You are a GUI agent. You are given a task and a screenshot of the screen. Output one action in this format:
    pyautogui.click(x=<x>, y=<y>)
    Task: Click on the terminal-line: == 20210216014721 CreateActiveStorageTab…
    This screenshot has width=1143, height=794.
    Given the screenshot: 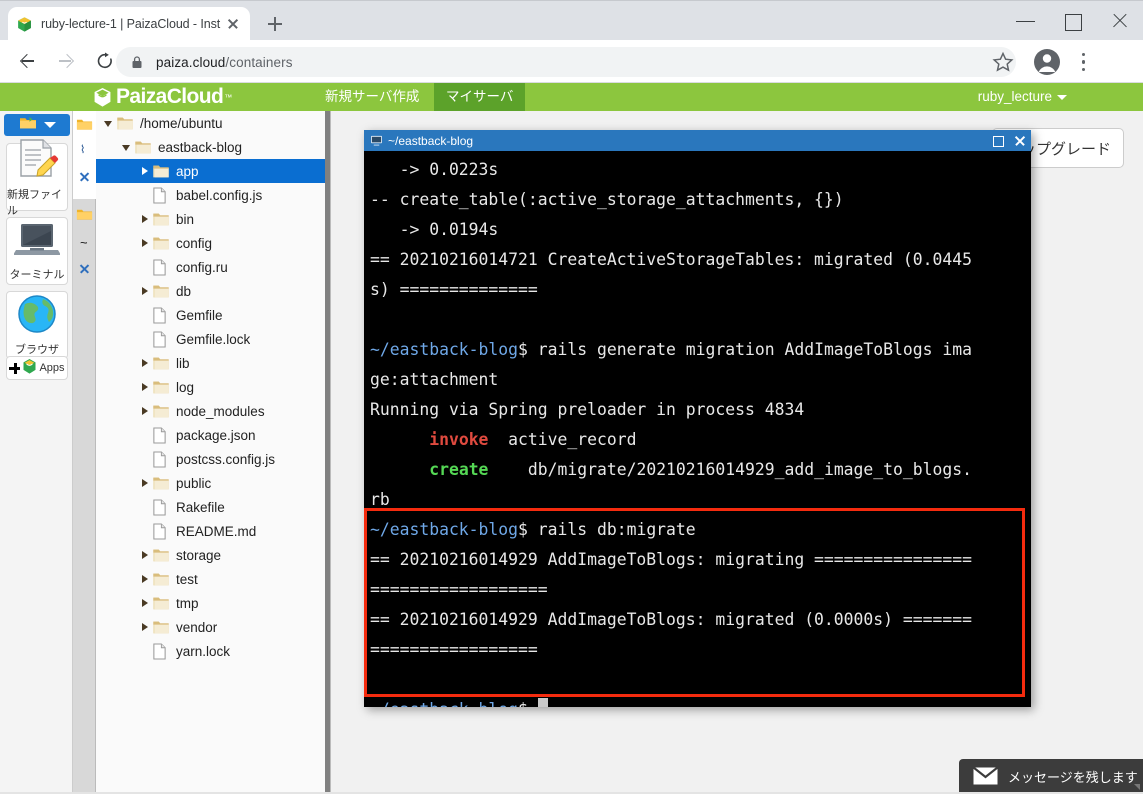 What is the action you would take?
    pyautogui.click(x=700, y=260)
    